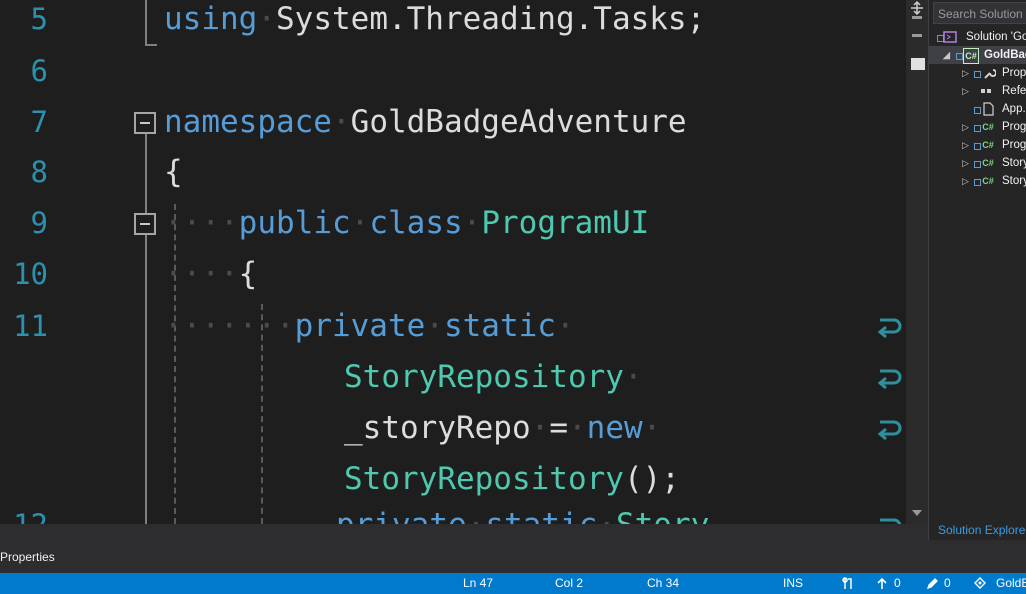  I want to click on tree-item-references: ▷ Refe, so click(977, 91).